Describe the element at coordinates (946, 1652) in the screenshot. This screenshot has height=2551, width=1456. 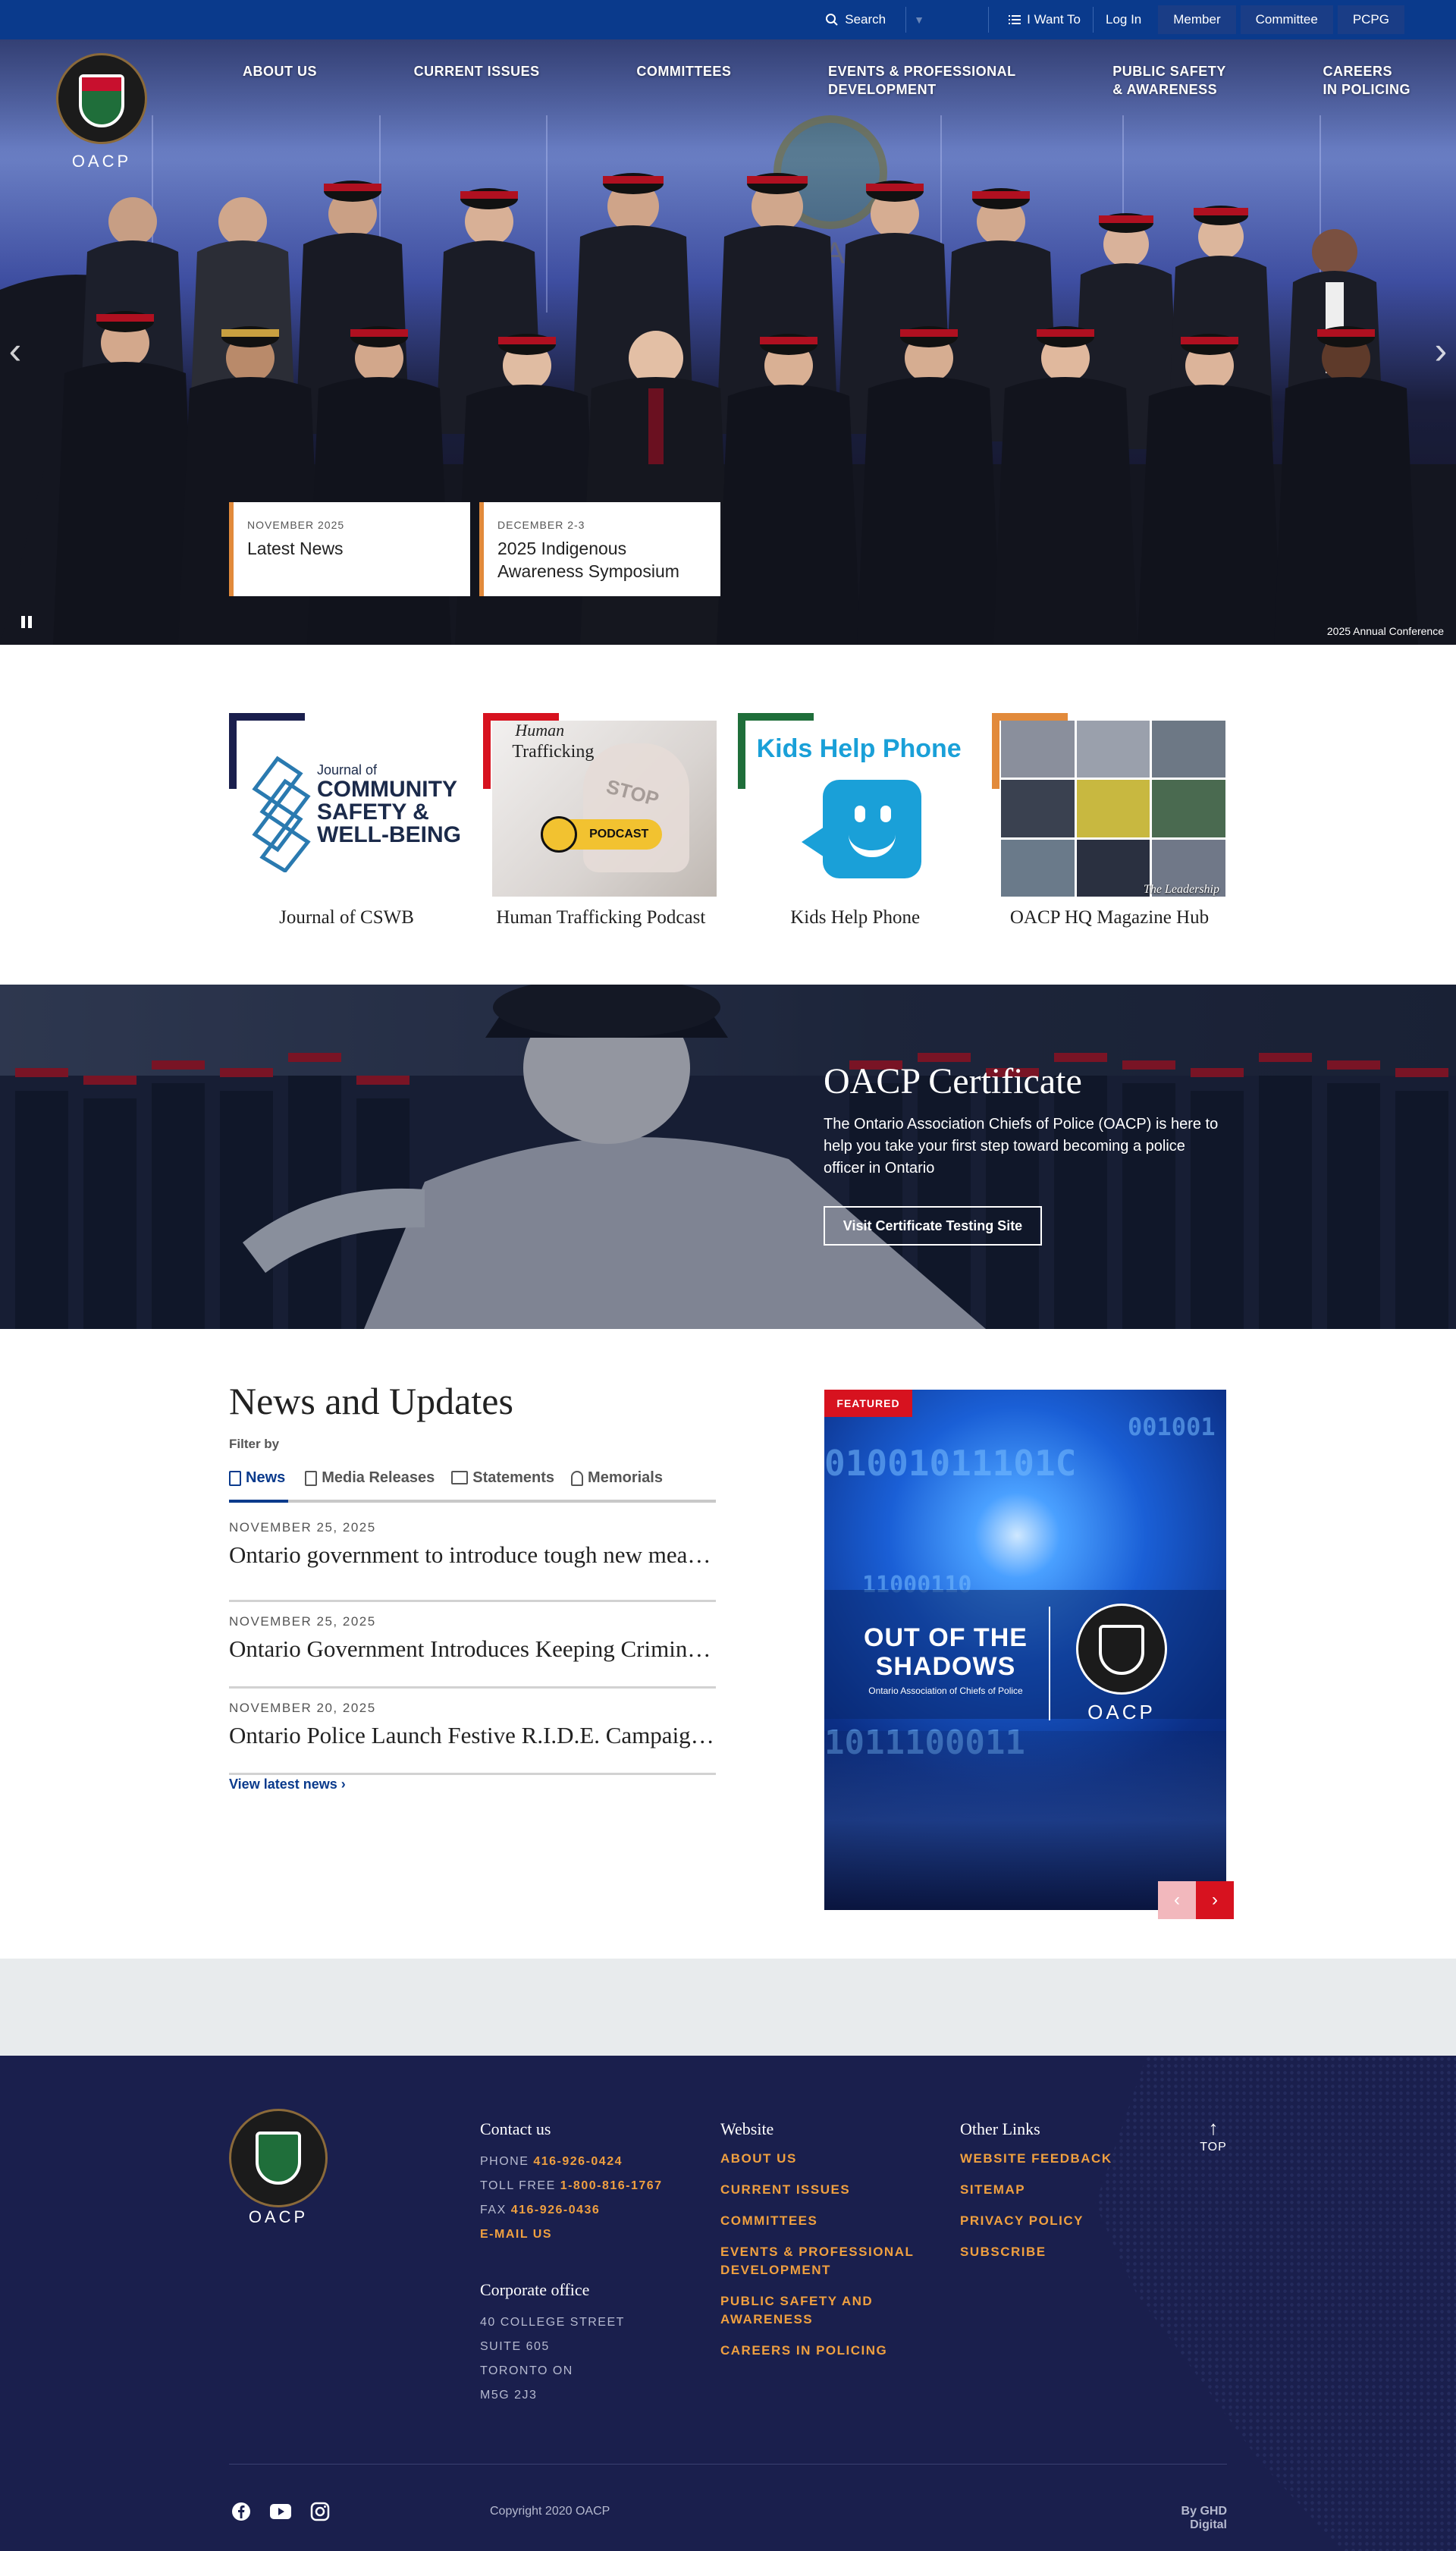
I see `featured-headline: OUT OF THE SHADOWS` at that location.